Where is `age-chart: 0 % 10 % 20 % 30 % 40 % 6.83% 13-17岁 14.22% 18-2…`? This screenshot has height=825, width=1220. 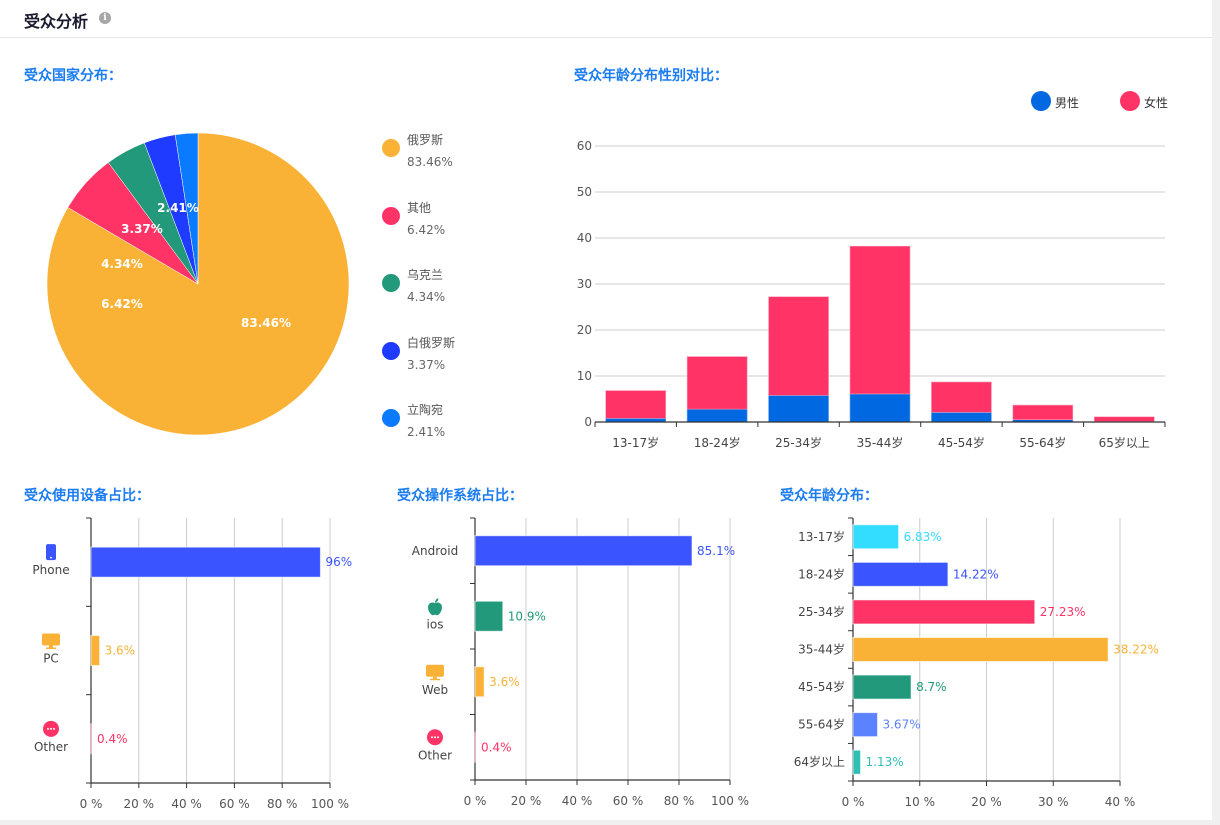
age-chart: 0 % 10 % 20 % 30 % 40 % 6.83% 13-17岁 14.22% 18-2… is located at coordinates (976, 663).